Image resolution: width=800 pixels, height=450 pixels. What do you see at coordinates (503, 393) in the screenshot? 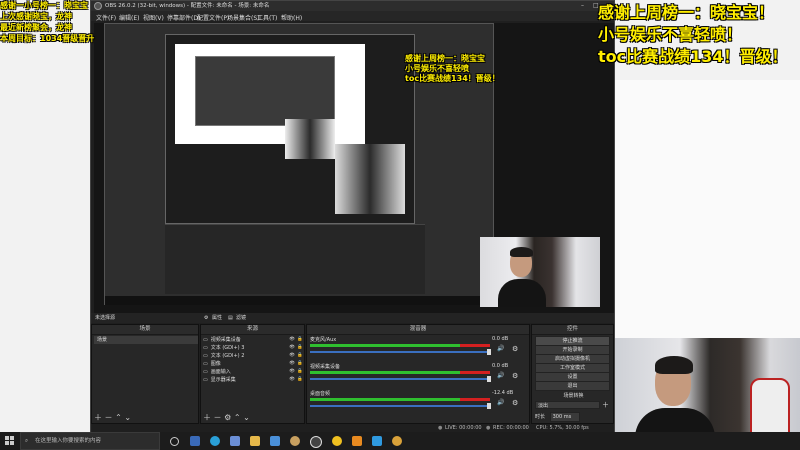
I see `mixer-channel-db: -12.4 dB` at bounding box center [503, 393].